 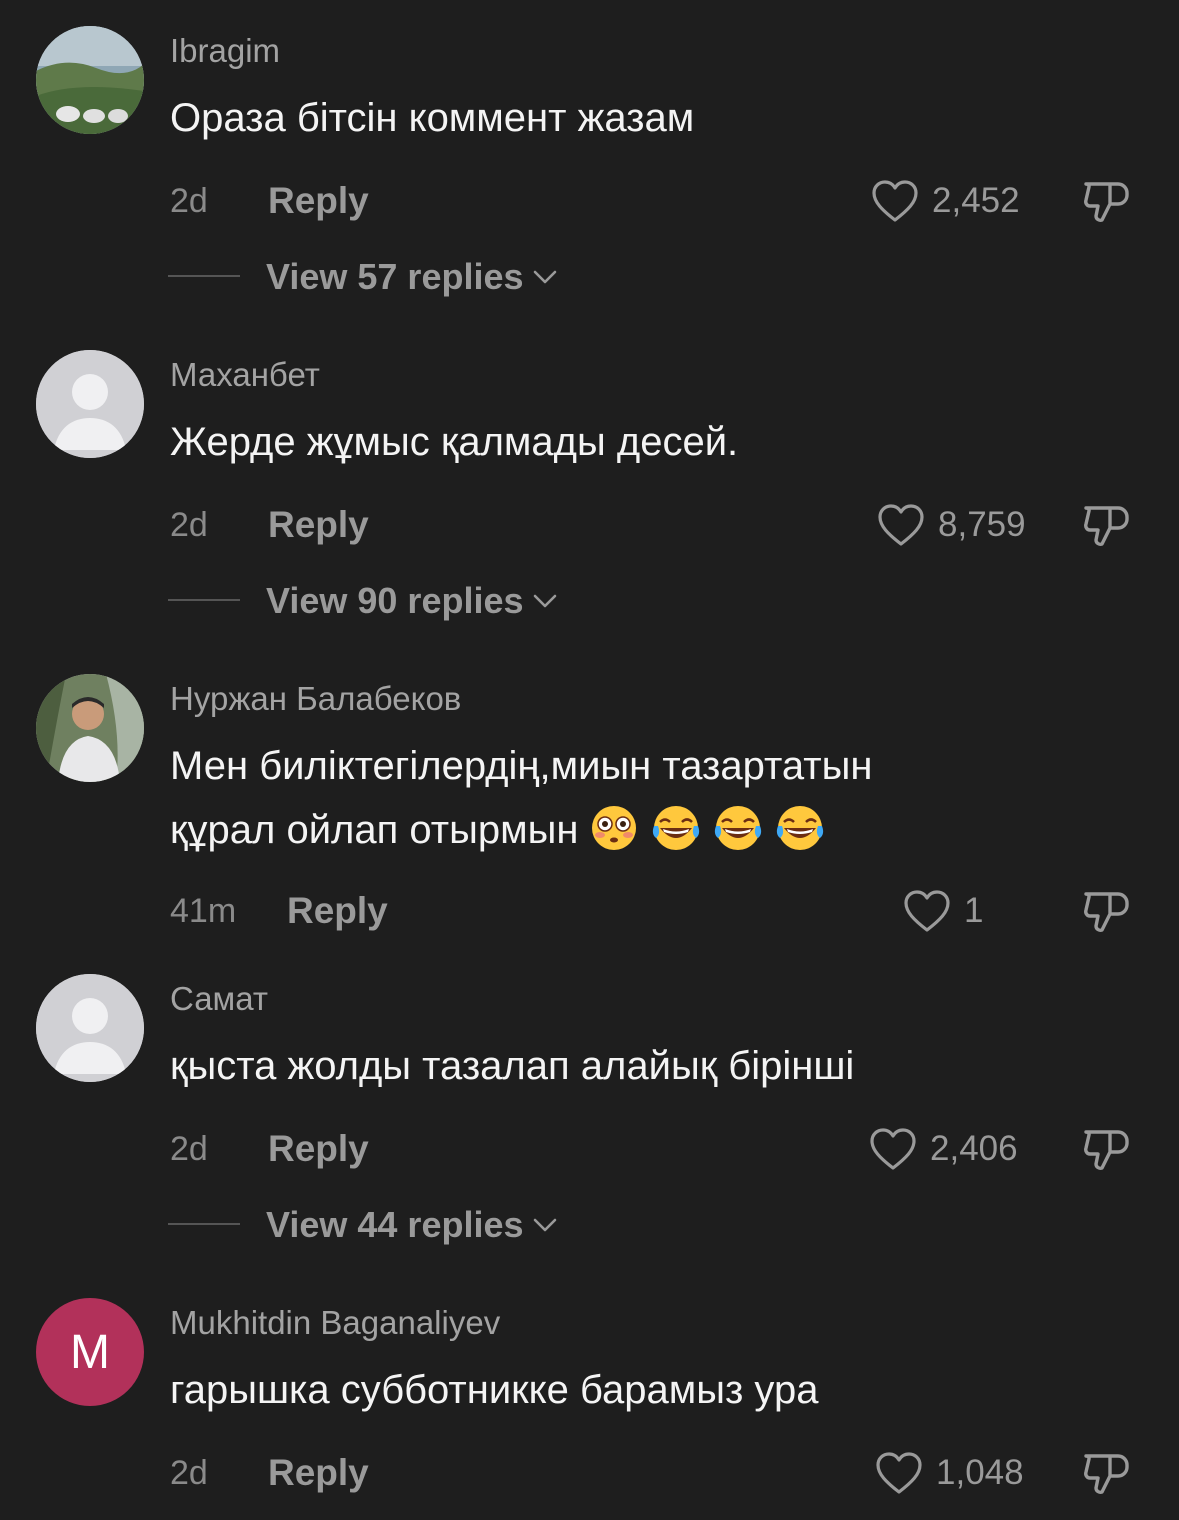 What do you see at coordinates (432, 118) in the screenshot?
I see `comment-text: Ораза бітсін коммент жазам` at bounding box center [432, 118].